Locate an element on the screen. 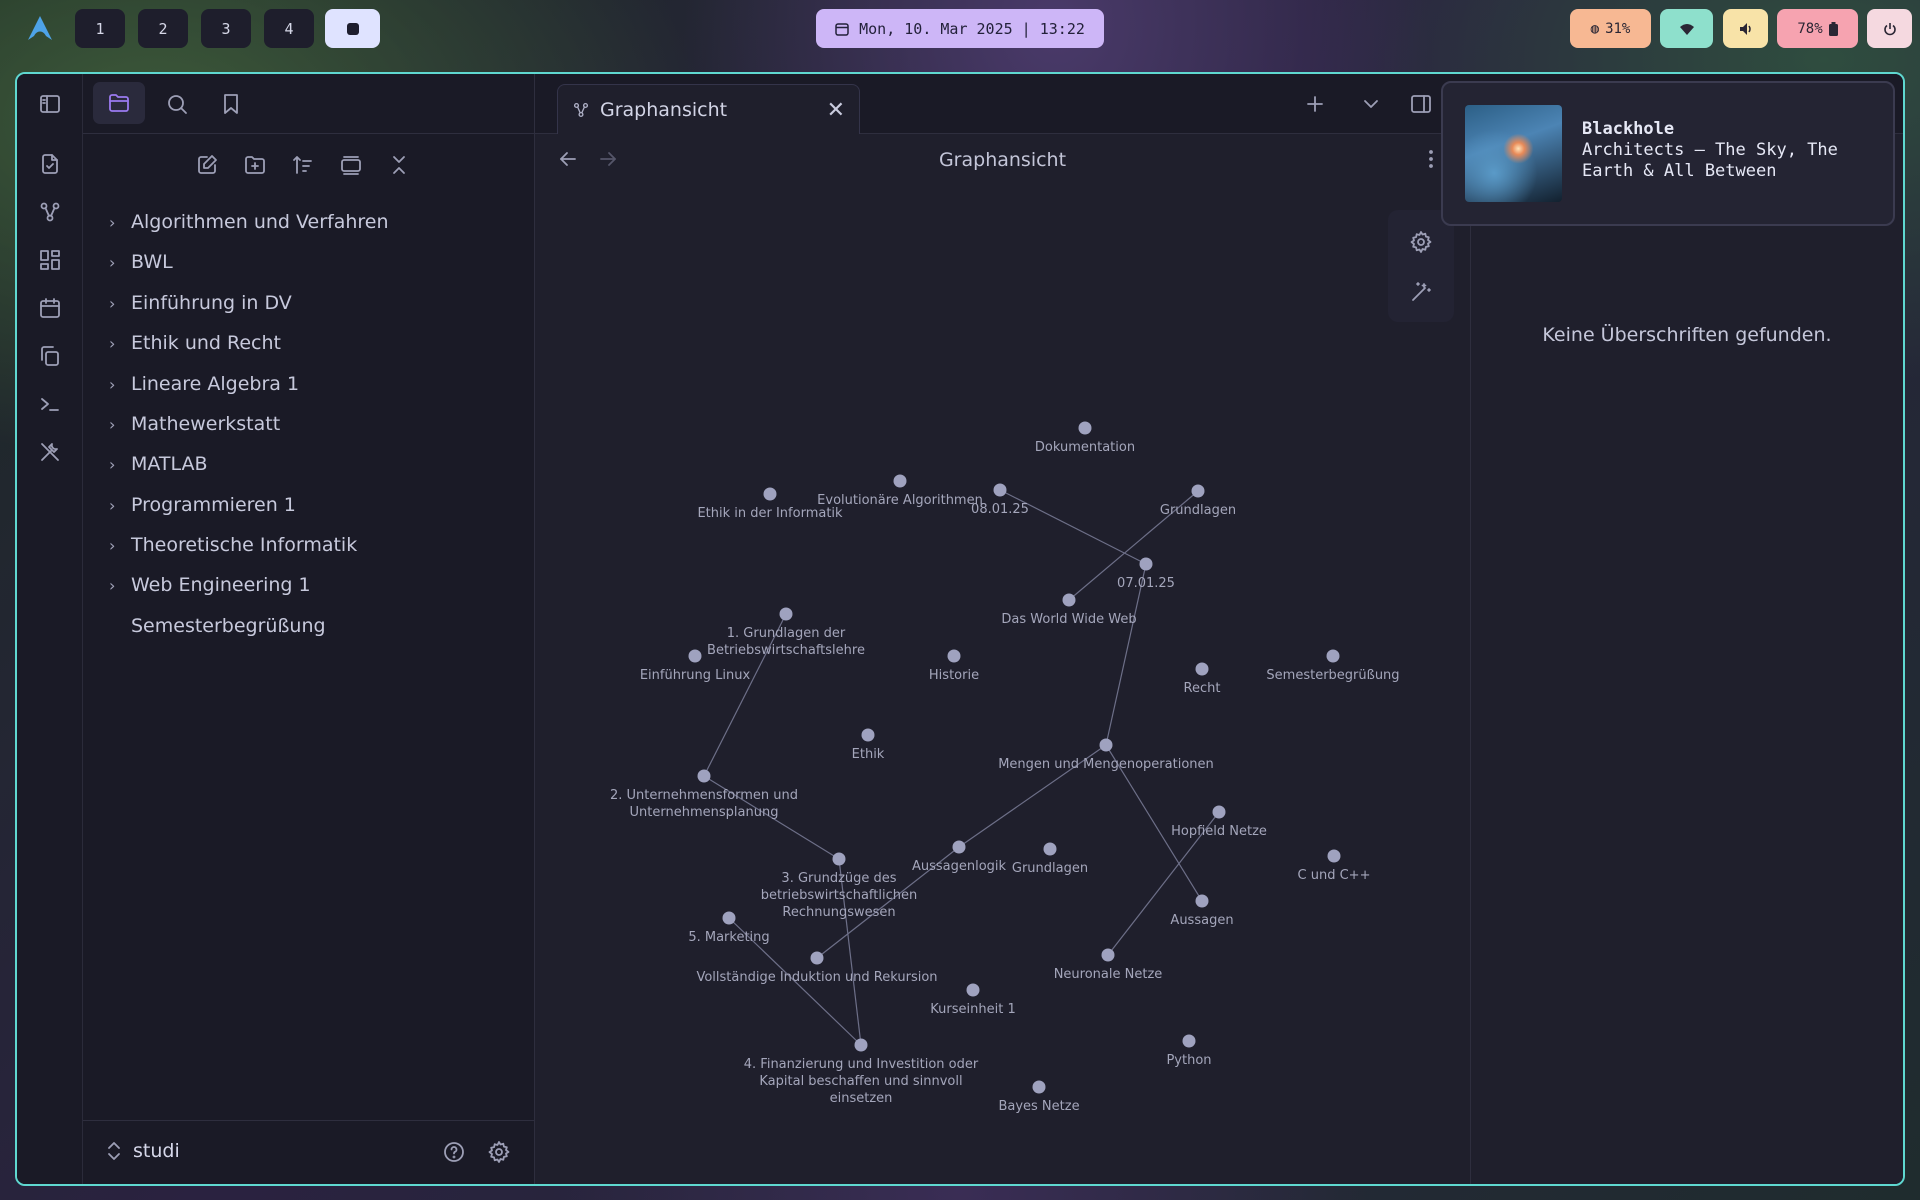 The width and height of the screenshot is (1920, 1200). graph-node-label: Aussagen is located at coordinates (1201, 920).